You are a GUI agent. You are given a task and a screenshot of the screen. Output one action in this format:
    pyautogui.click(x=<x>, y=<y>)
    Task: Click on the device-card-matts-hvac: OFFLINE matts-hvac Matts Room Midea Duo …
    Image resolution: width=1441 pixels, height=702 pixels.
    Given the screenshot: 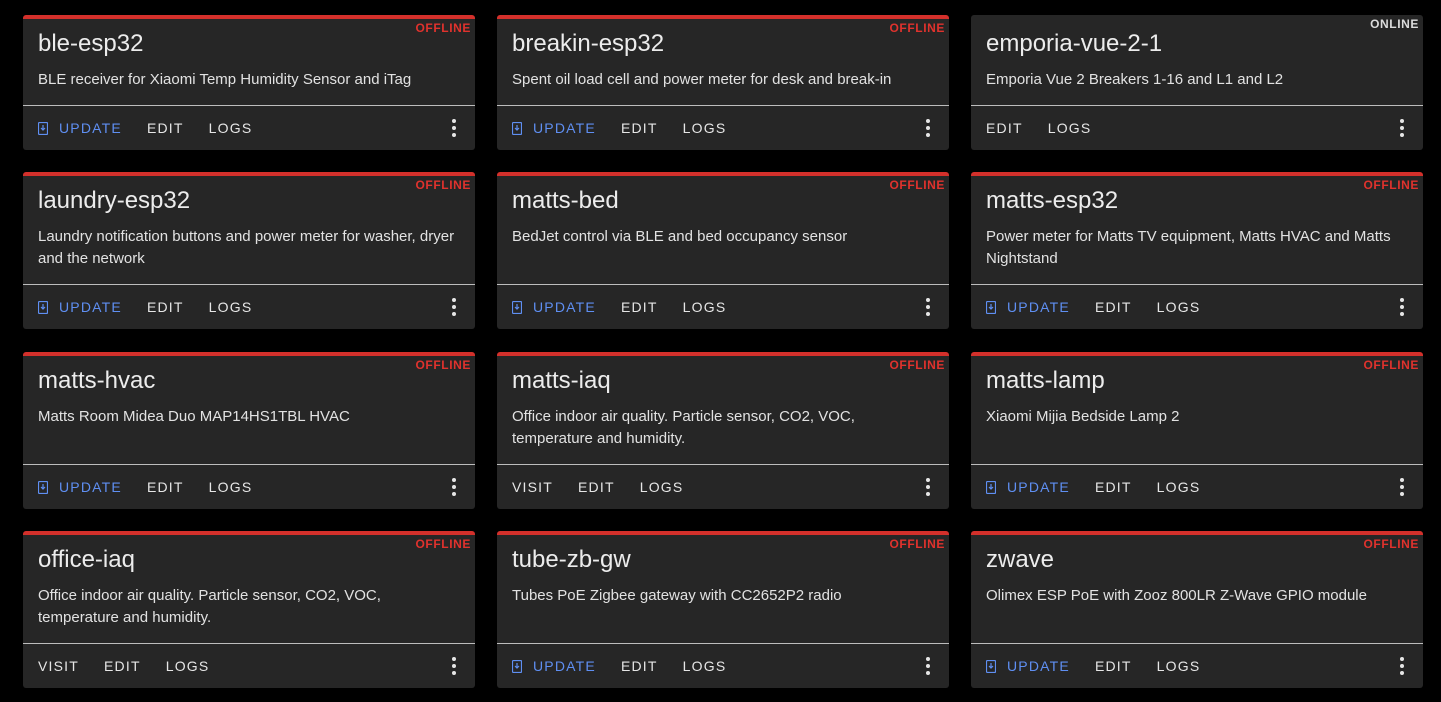 What is the action you would take?
    pyautogui.click(x=249, y=430)
    